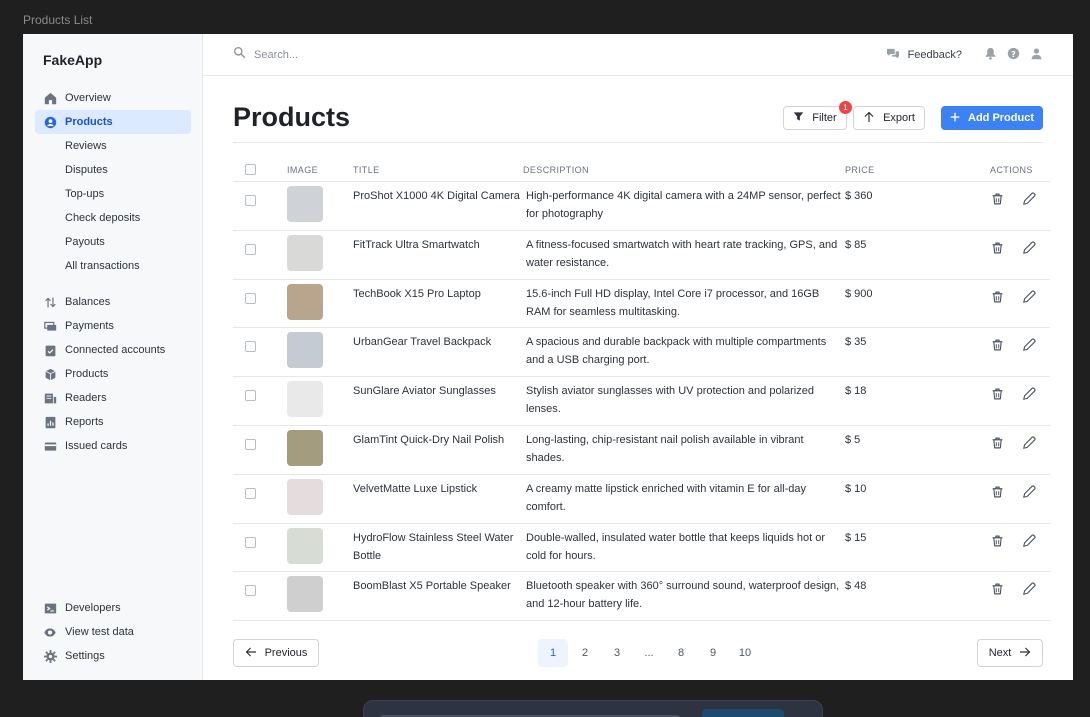 The height and width of the screenshot is (717, 1090). Describe the element at coordinates (276, 653) in the screenshot. I see `previous-button: Previous` at that location.